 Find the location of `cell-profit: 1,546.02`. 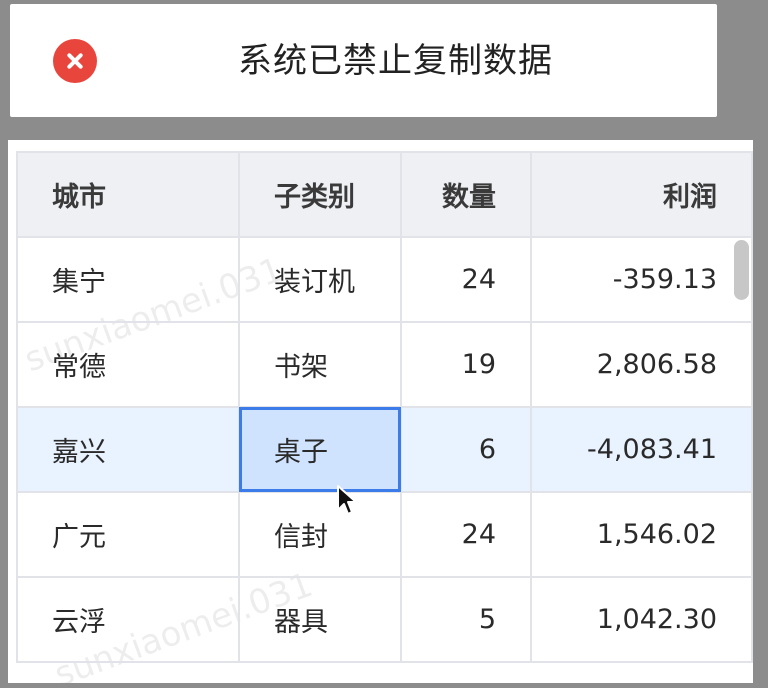

cell-profit: 1,546.02 is located at coordinates (641, 534).